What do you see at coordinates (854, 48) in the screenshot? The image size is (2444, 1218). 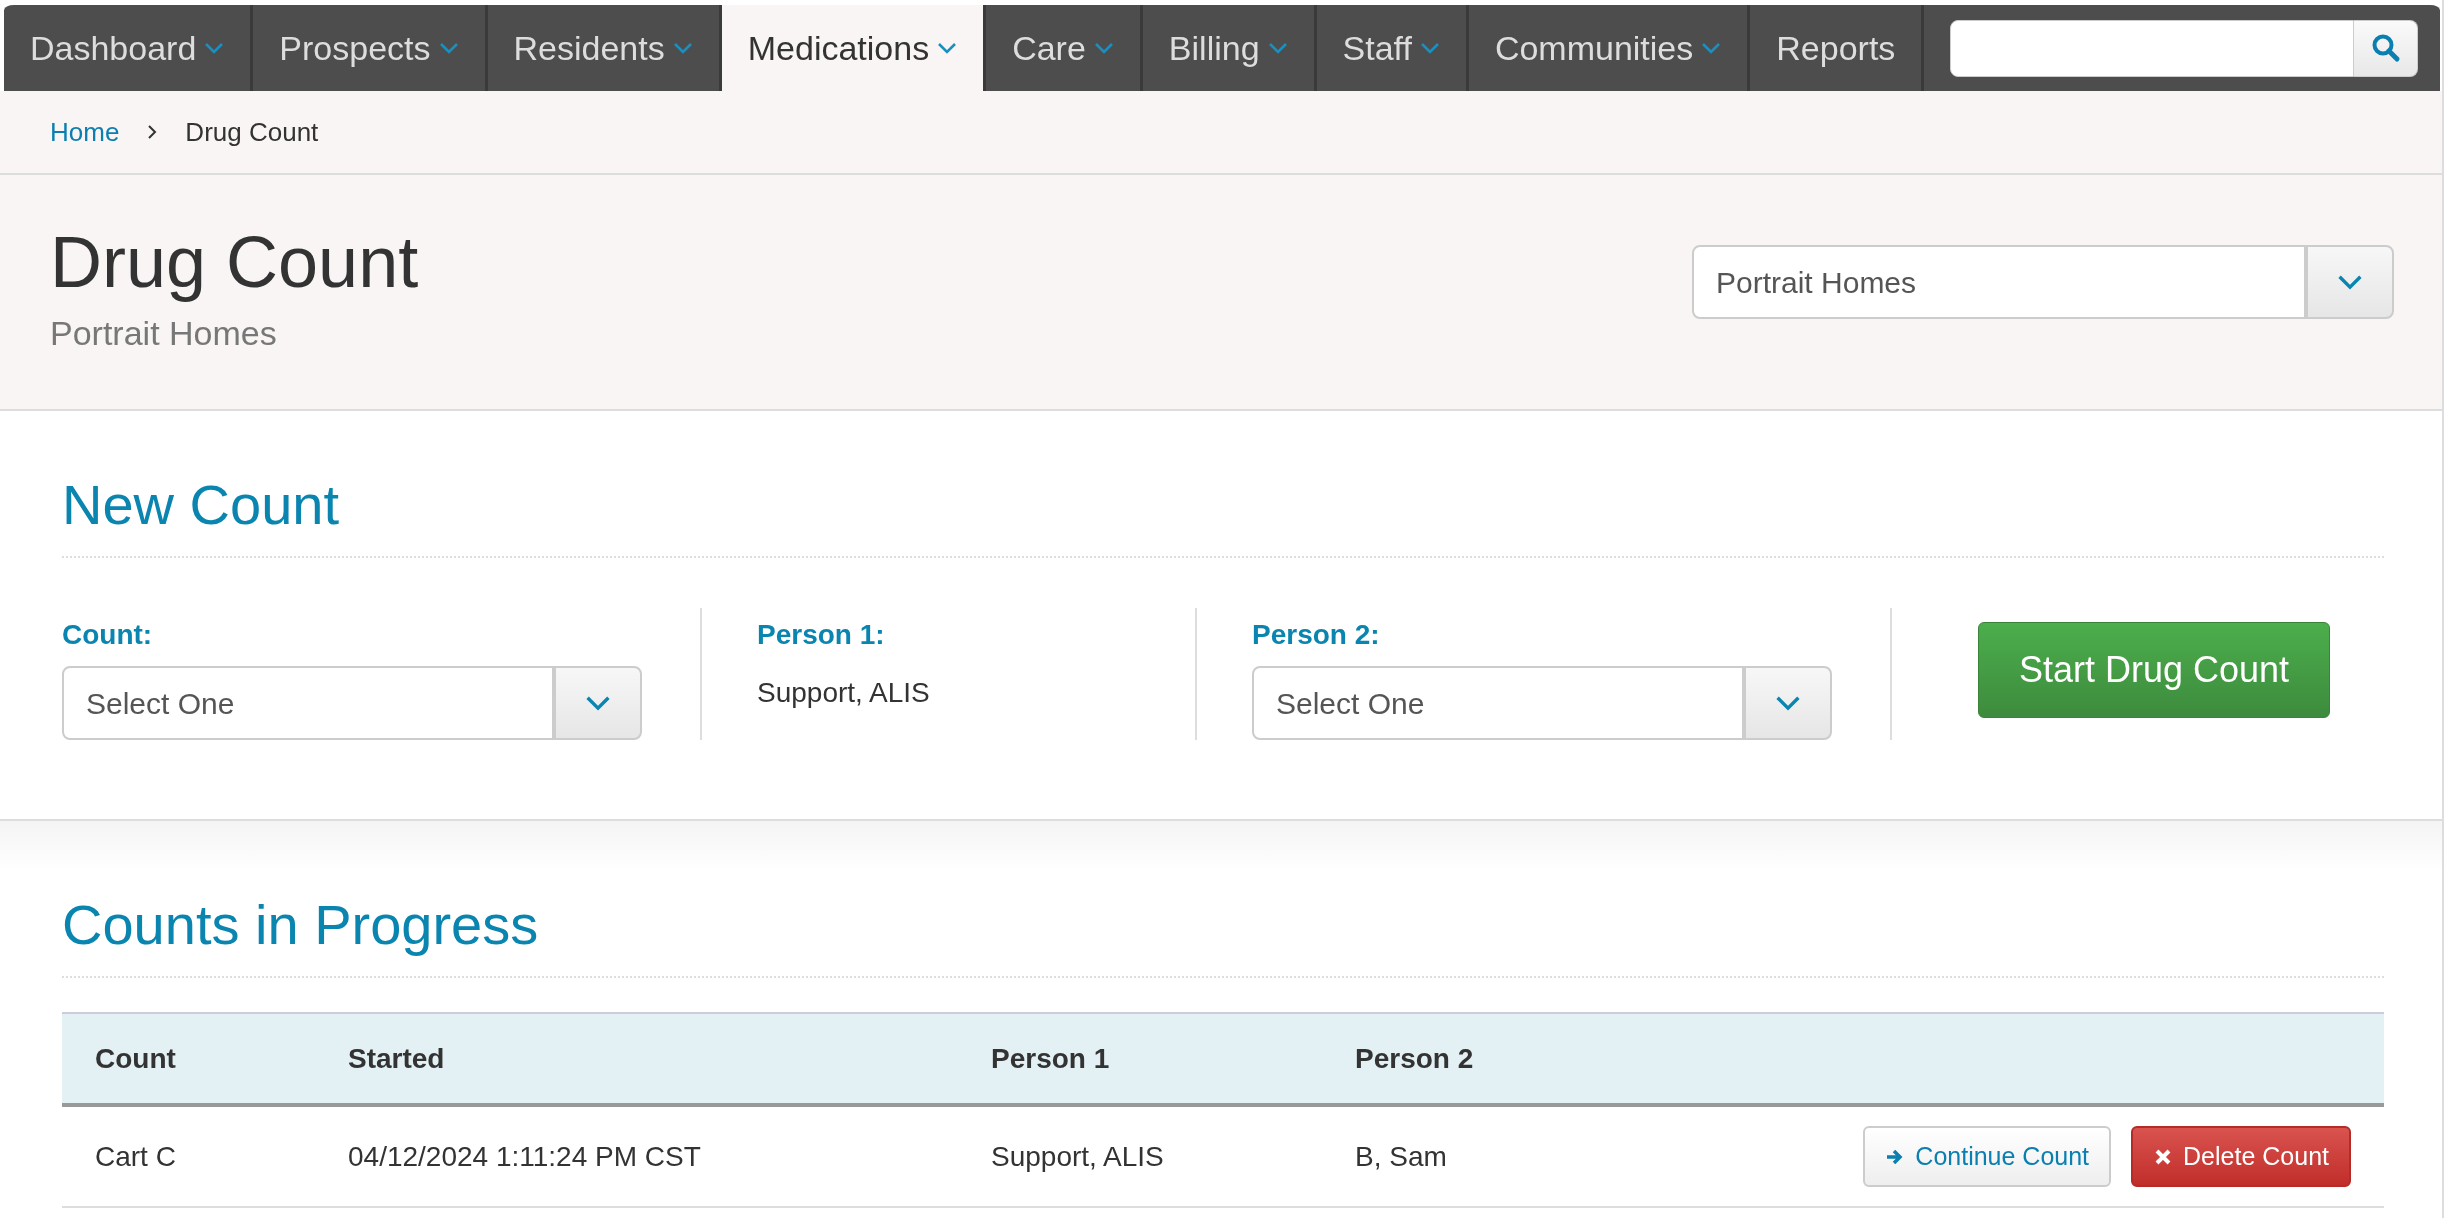 I see `nav-tab: Medications` at bounding box center [854, 48].